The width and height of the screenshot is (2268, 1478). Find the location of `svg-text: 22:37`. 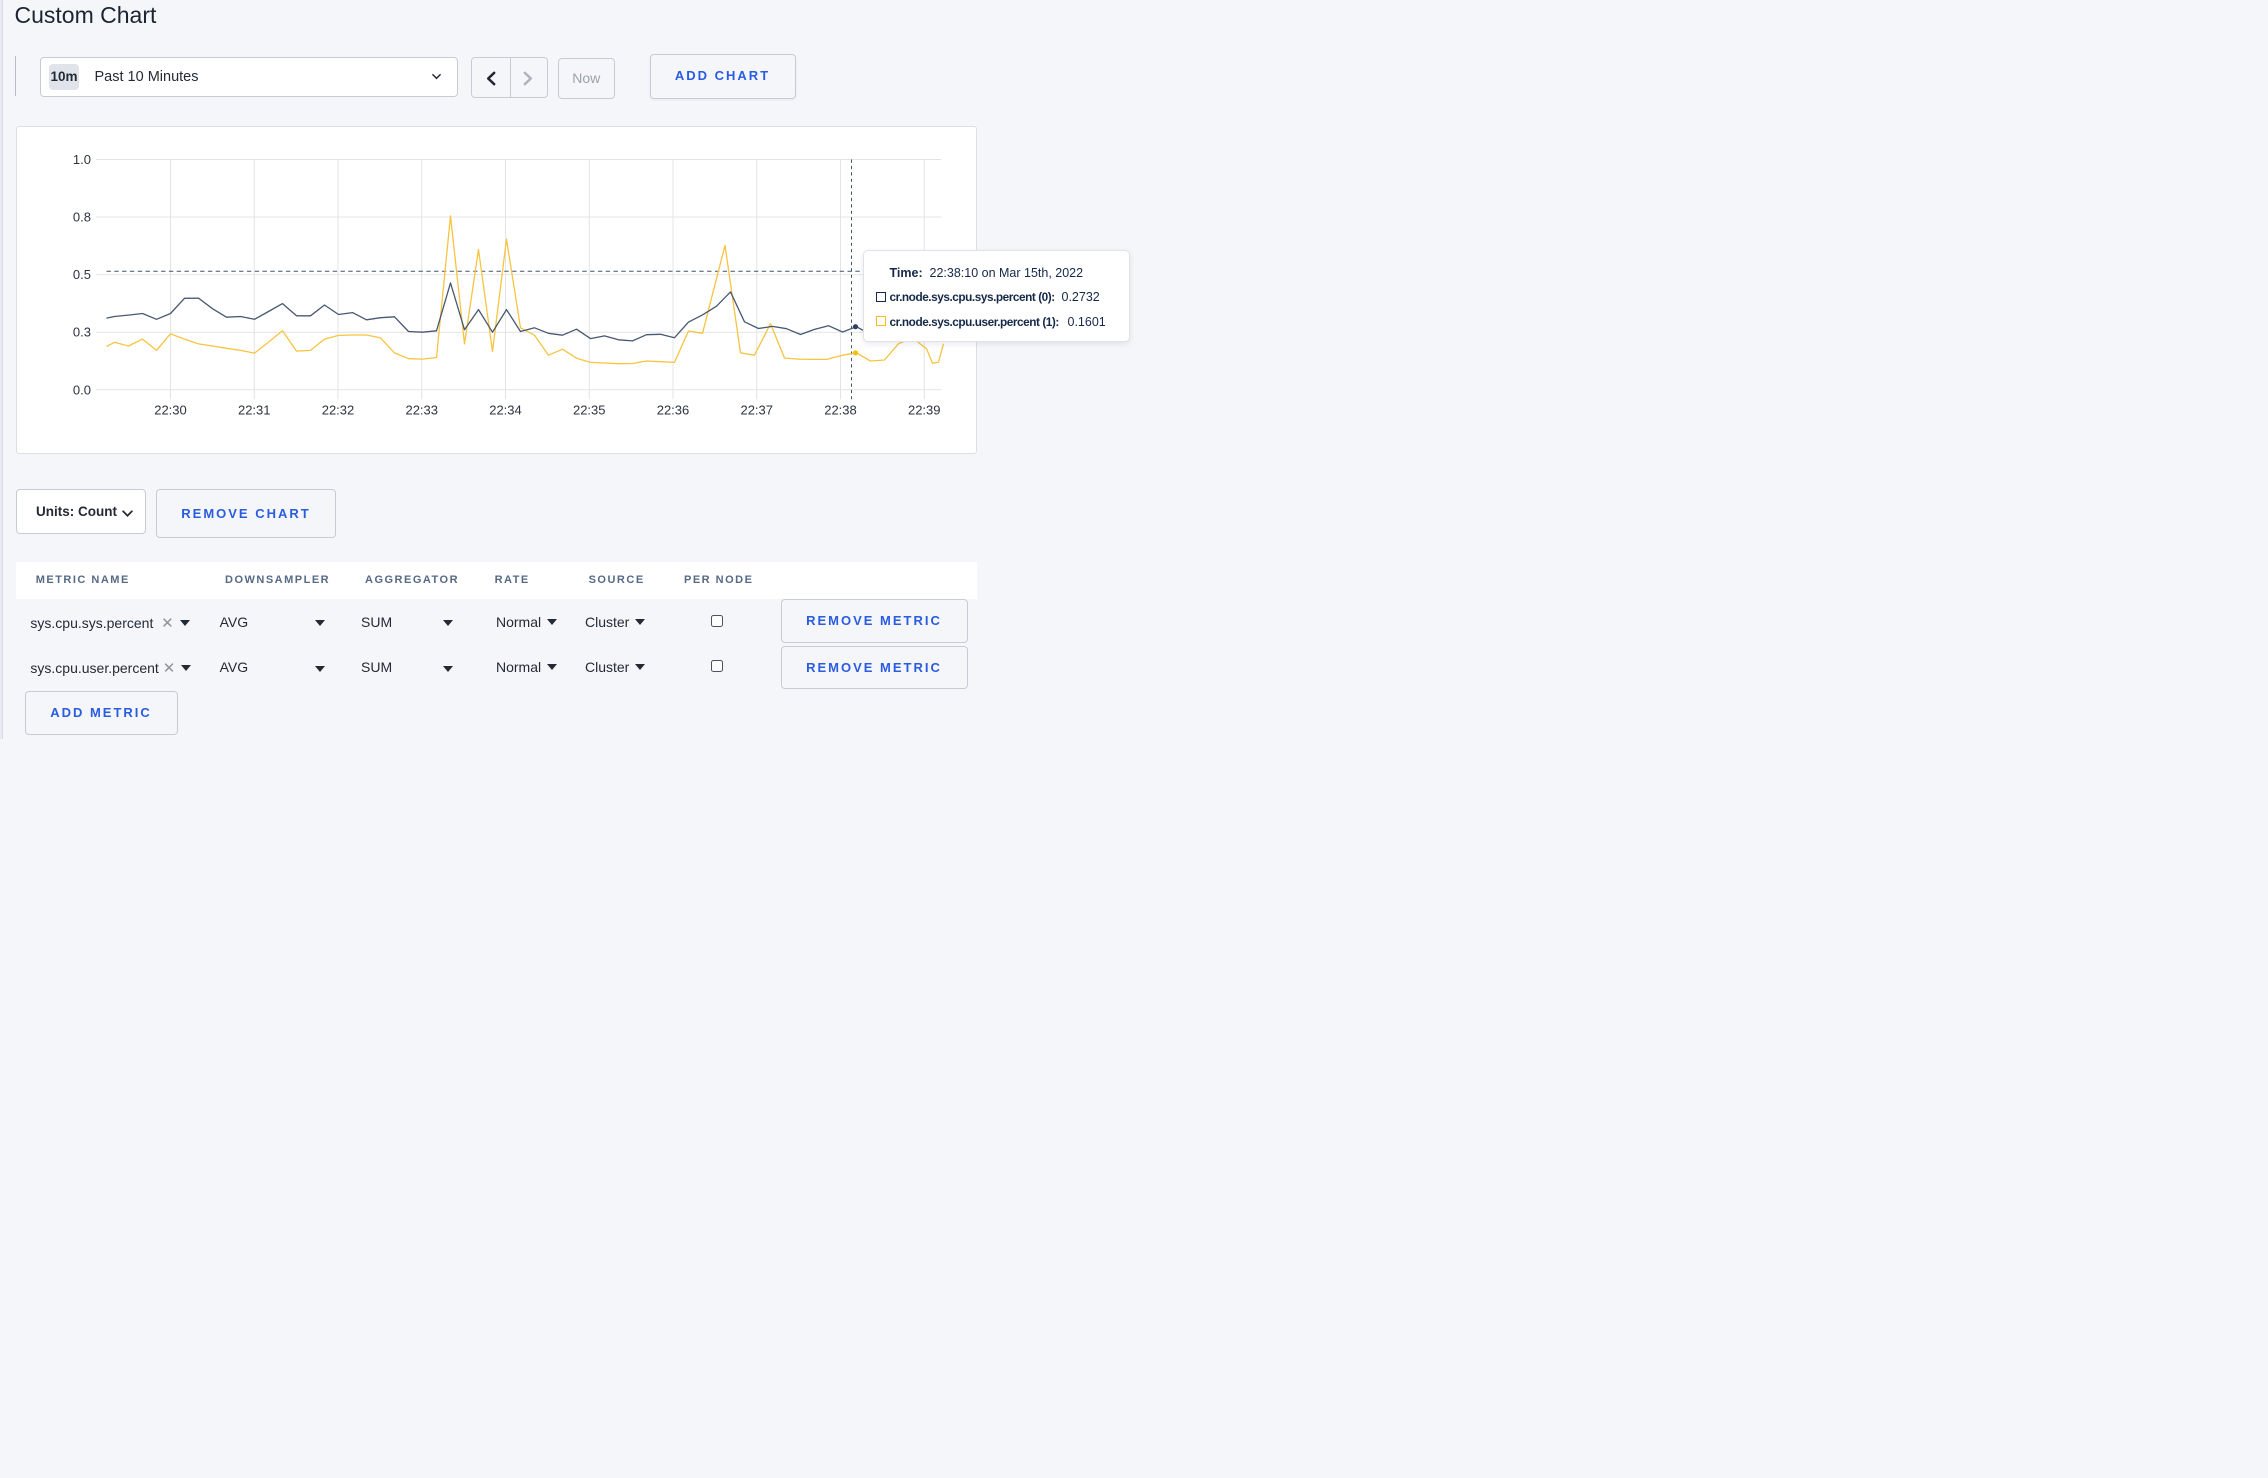

svg-text: 22:37 is located at coordinates (756, 409).